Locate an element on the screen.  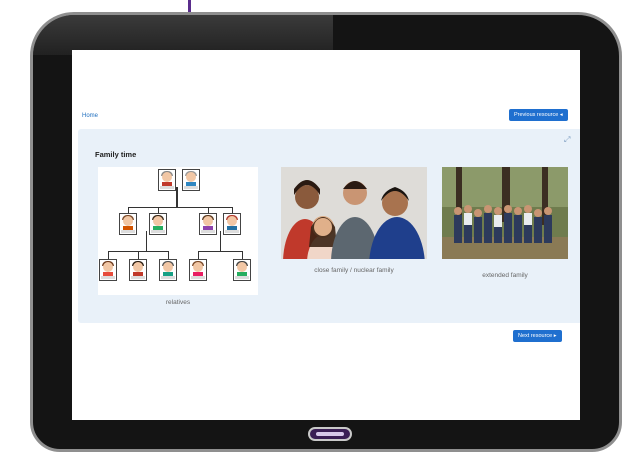
card-title: Family time is located at coordinates (116, 154).